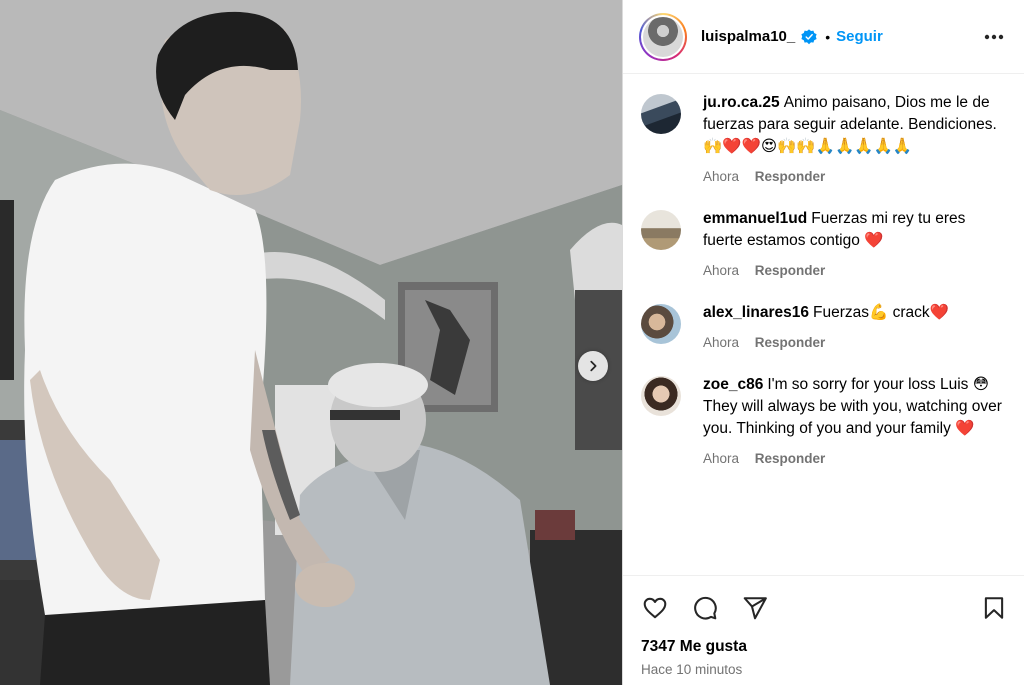  I want to click on bookmark-icon, so click(994, 608).